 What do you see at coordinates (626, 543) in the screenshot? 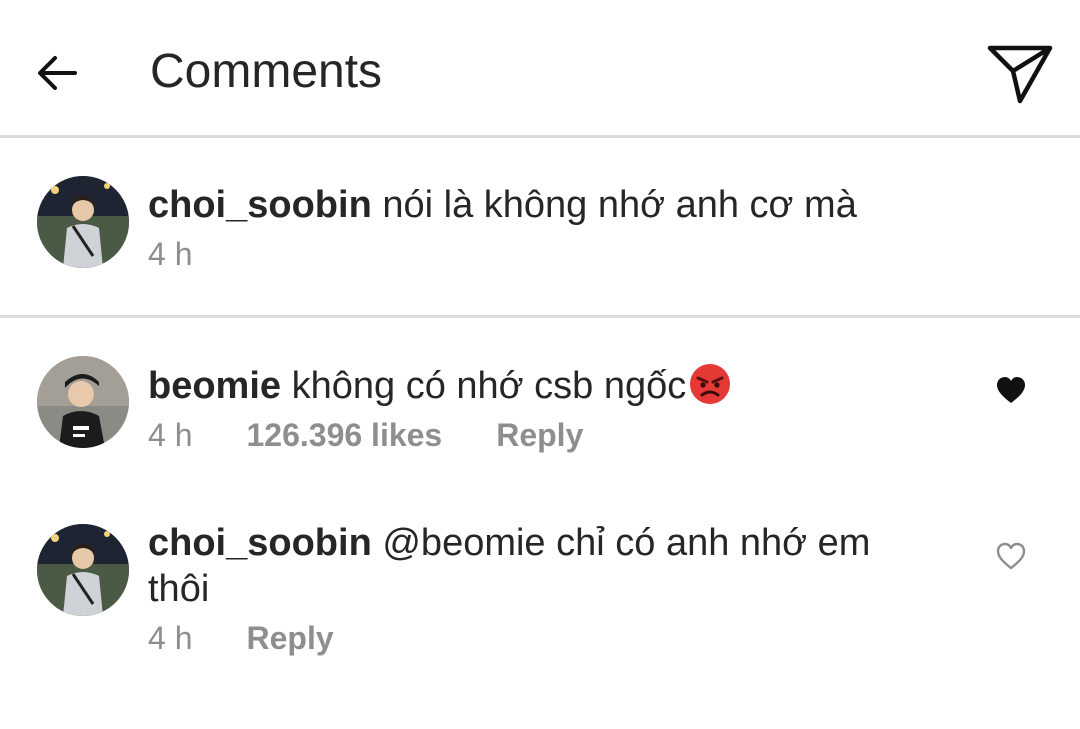
I see `comment-text: @beomie chỉ có anh nhớ em` at bounding box center [626, 543].